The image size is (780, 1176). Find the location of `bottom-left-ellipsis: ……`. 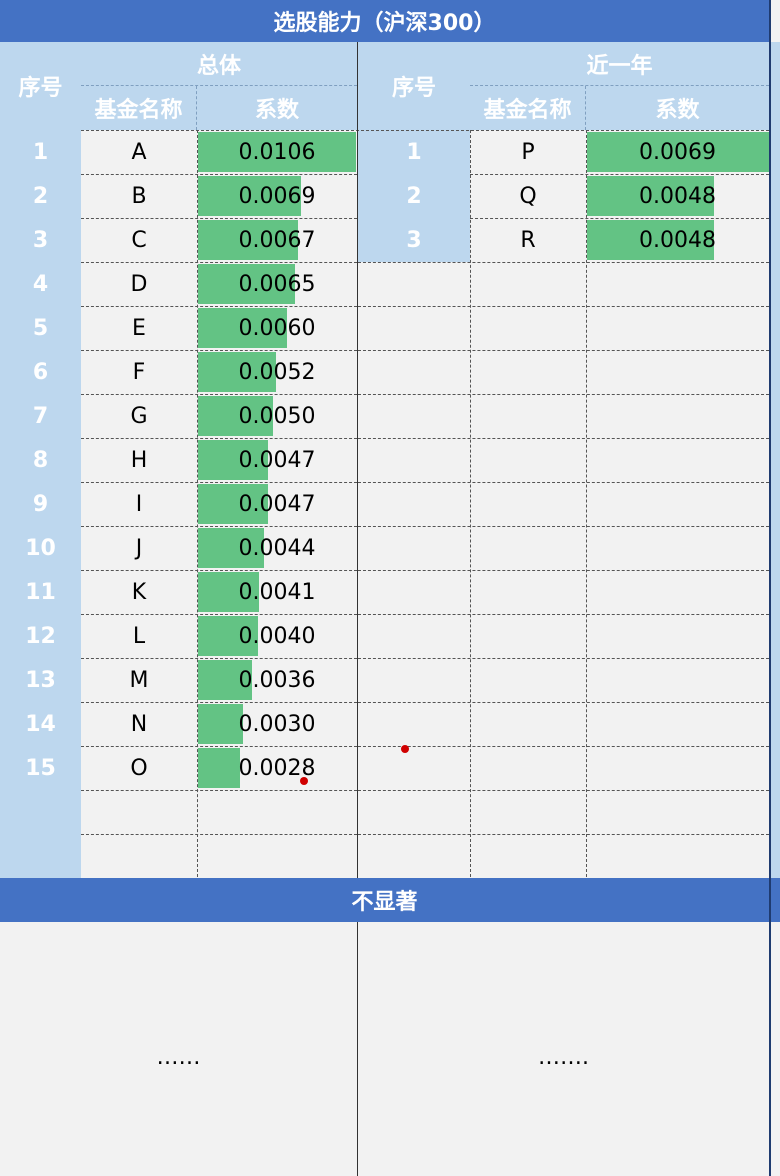

bottom-left-ellipsis: …… is located at coordinates (178, 1057).